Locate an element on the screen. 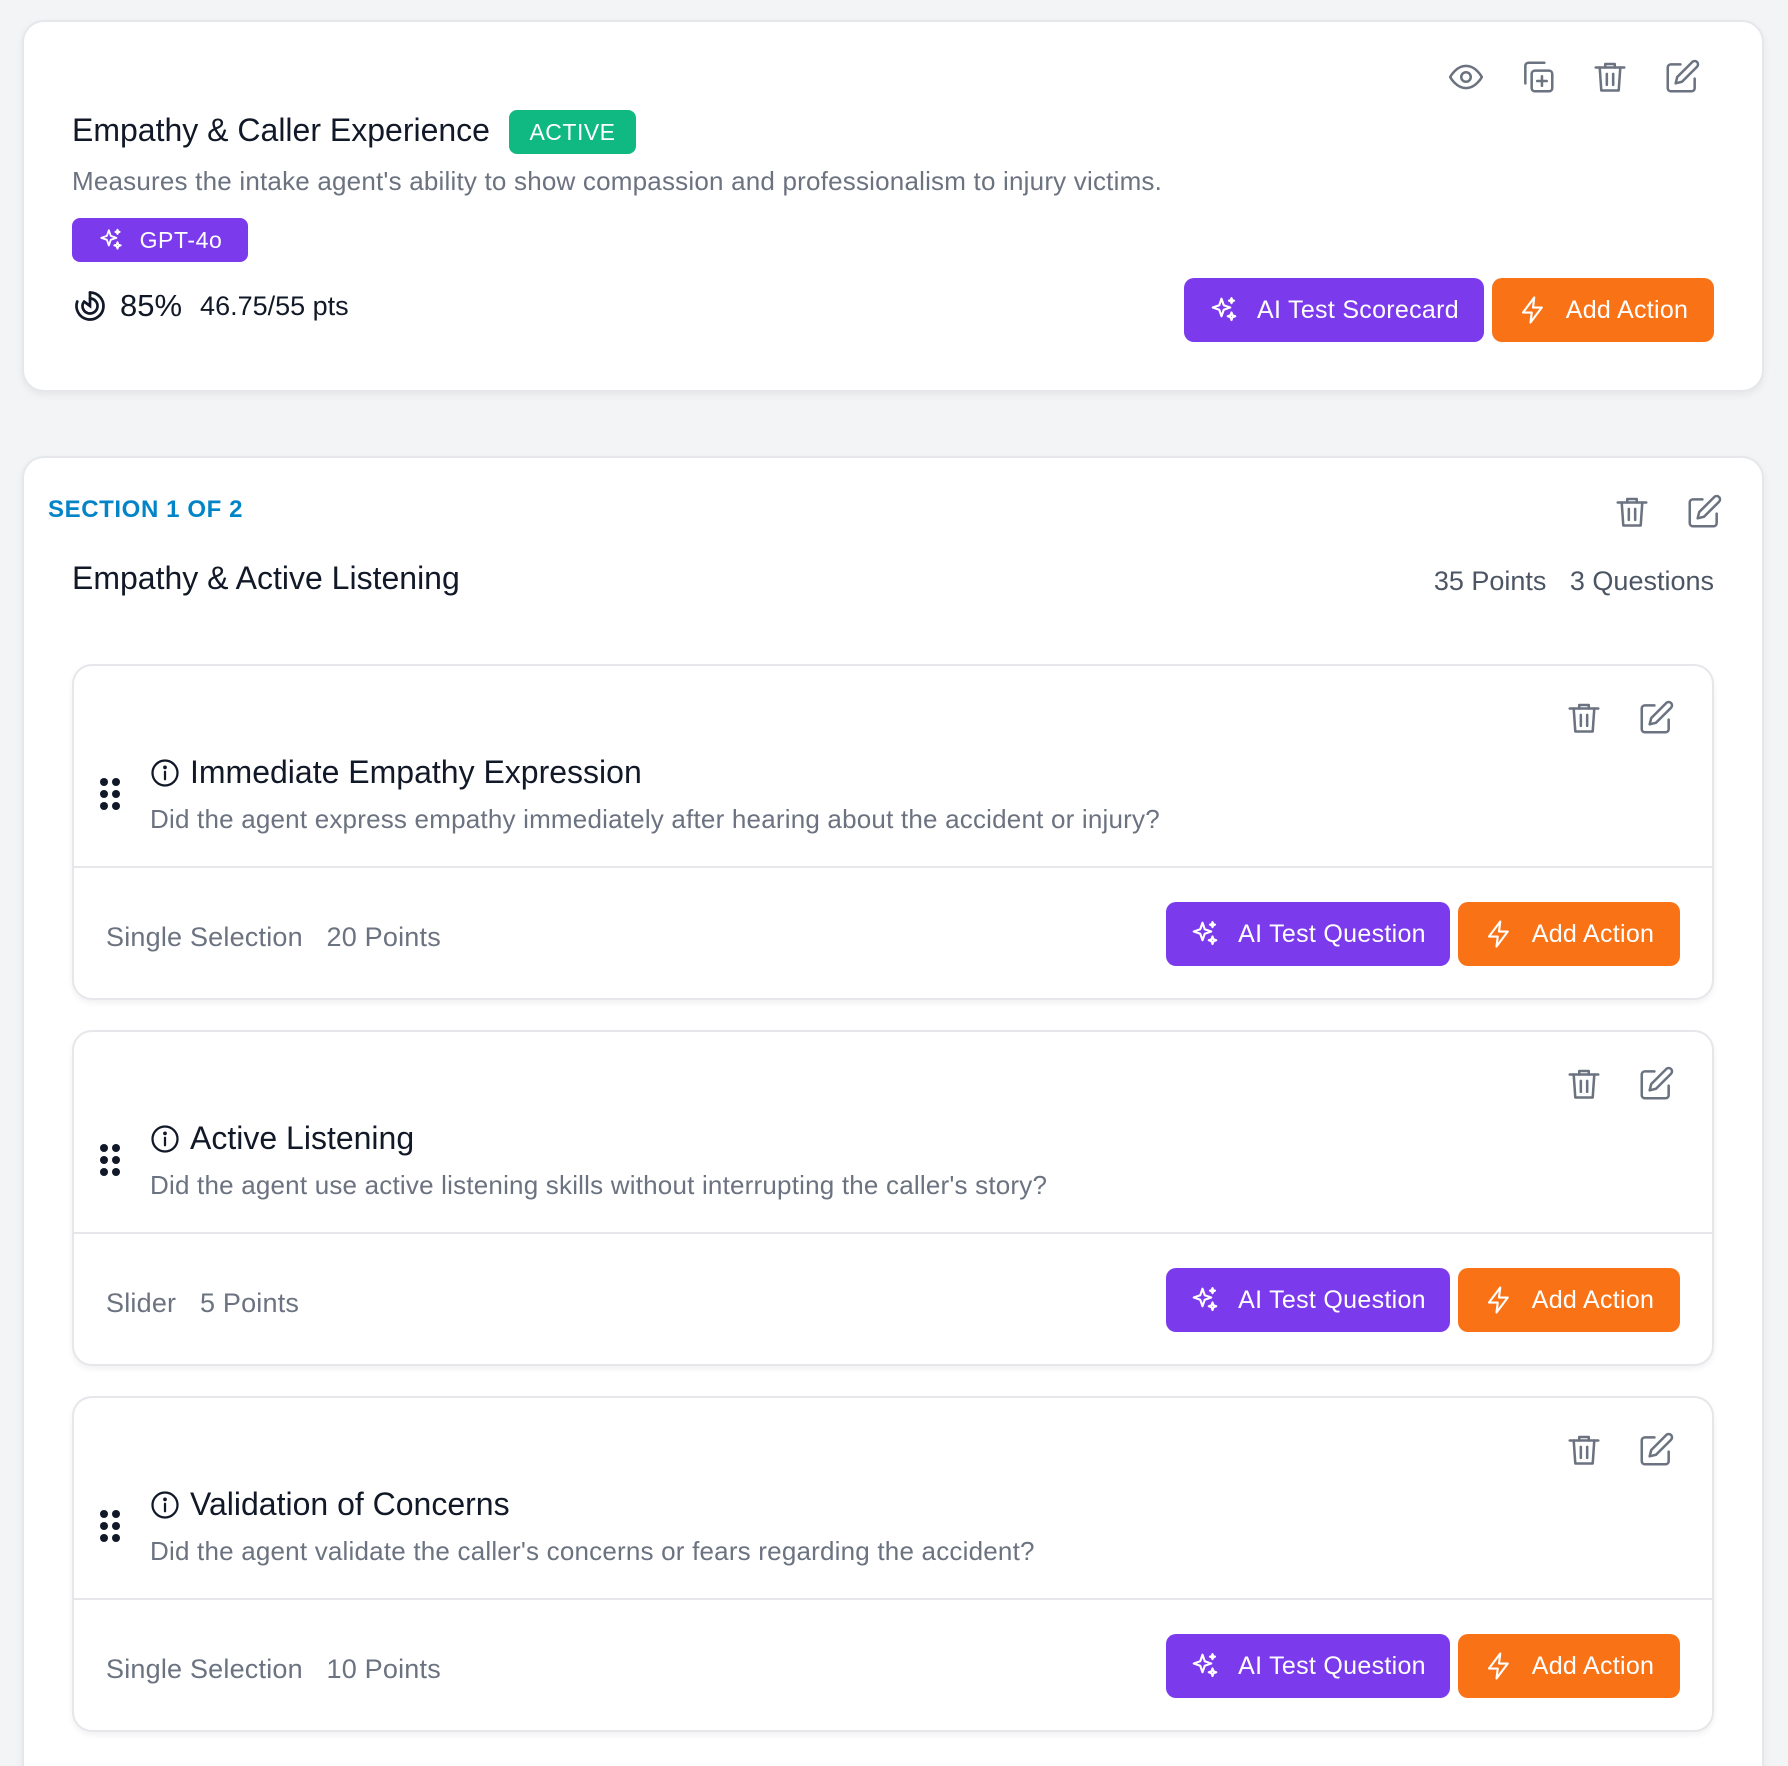  eye-icon is located at coordinates (1466, 77).